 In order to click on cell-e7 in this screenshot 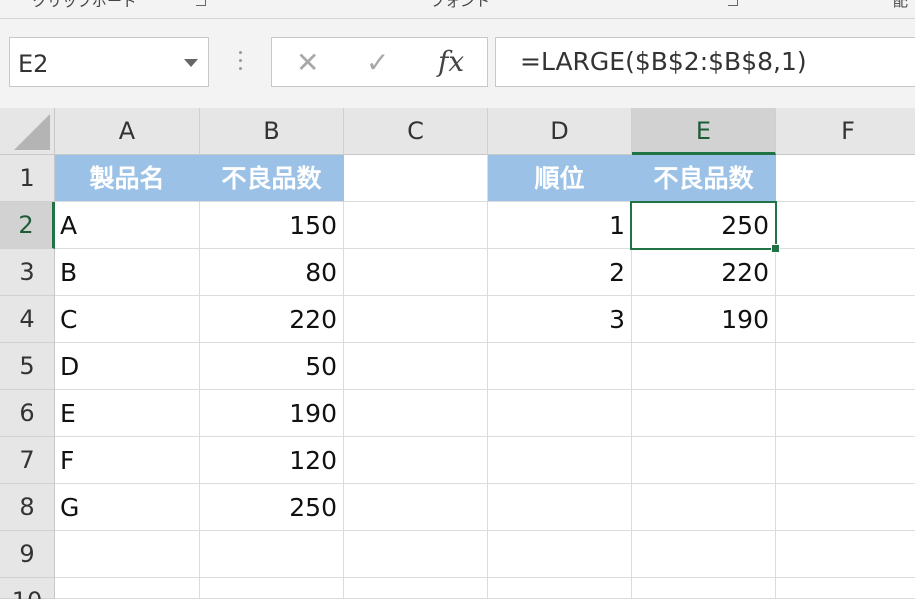, I will do `click(704, 460)`.